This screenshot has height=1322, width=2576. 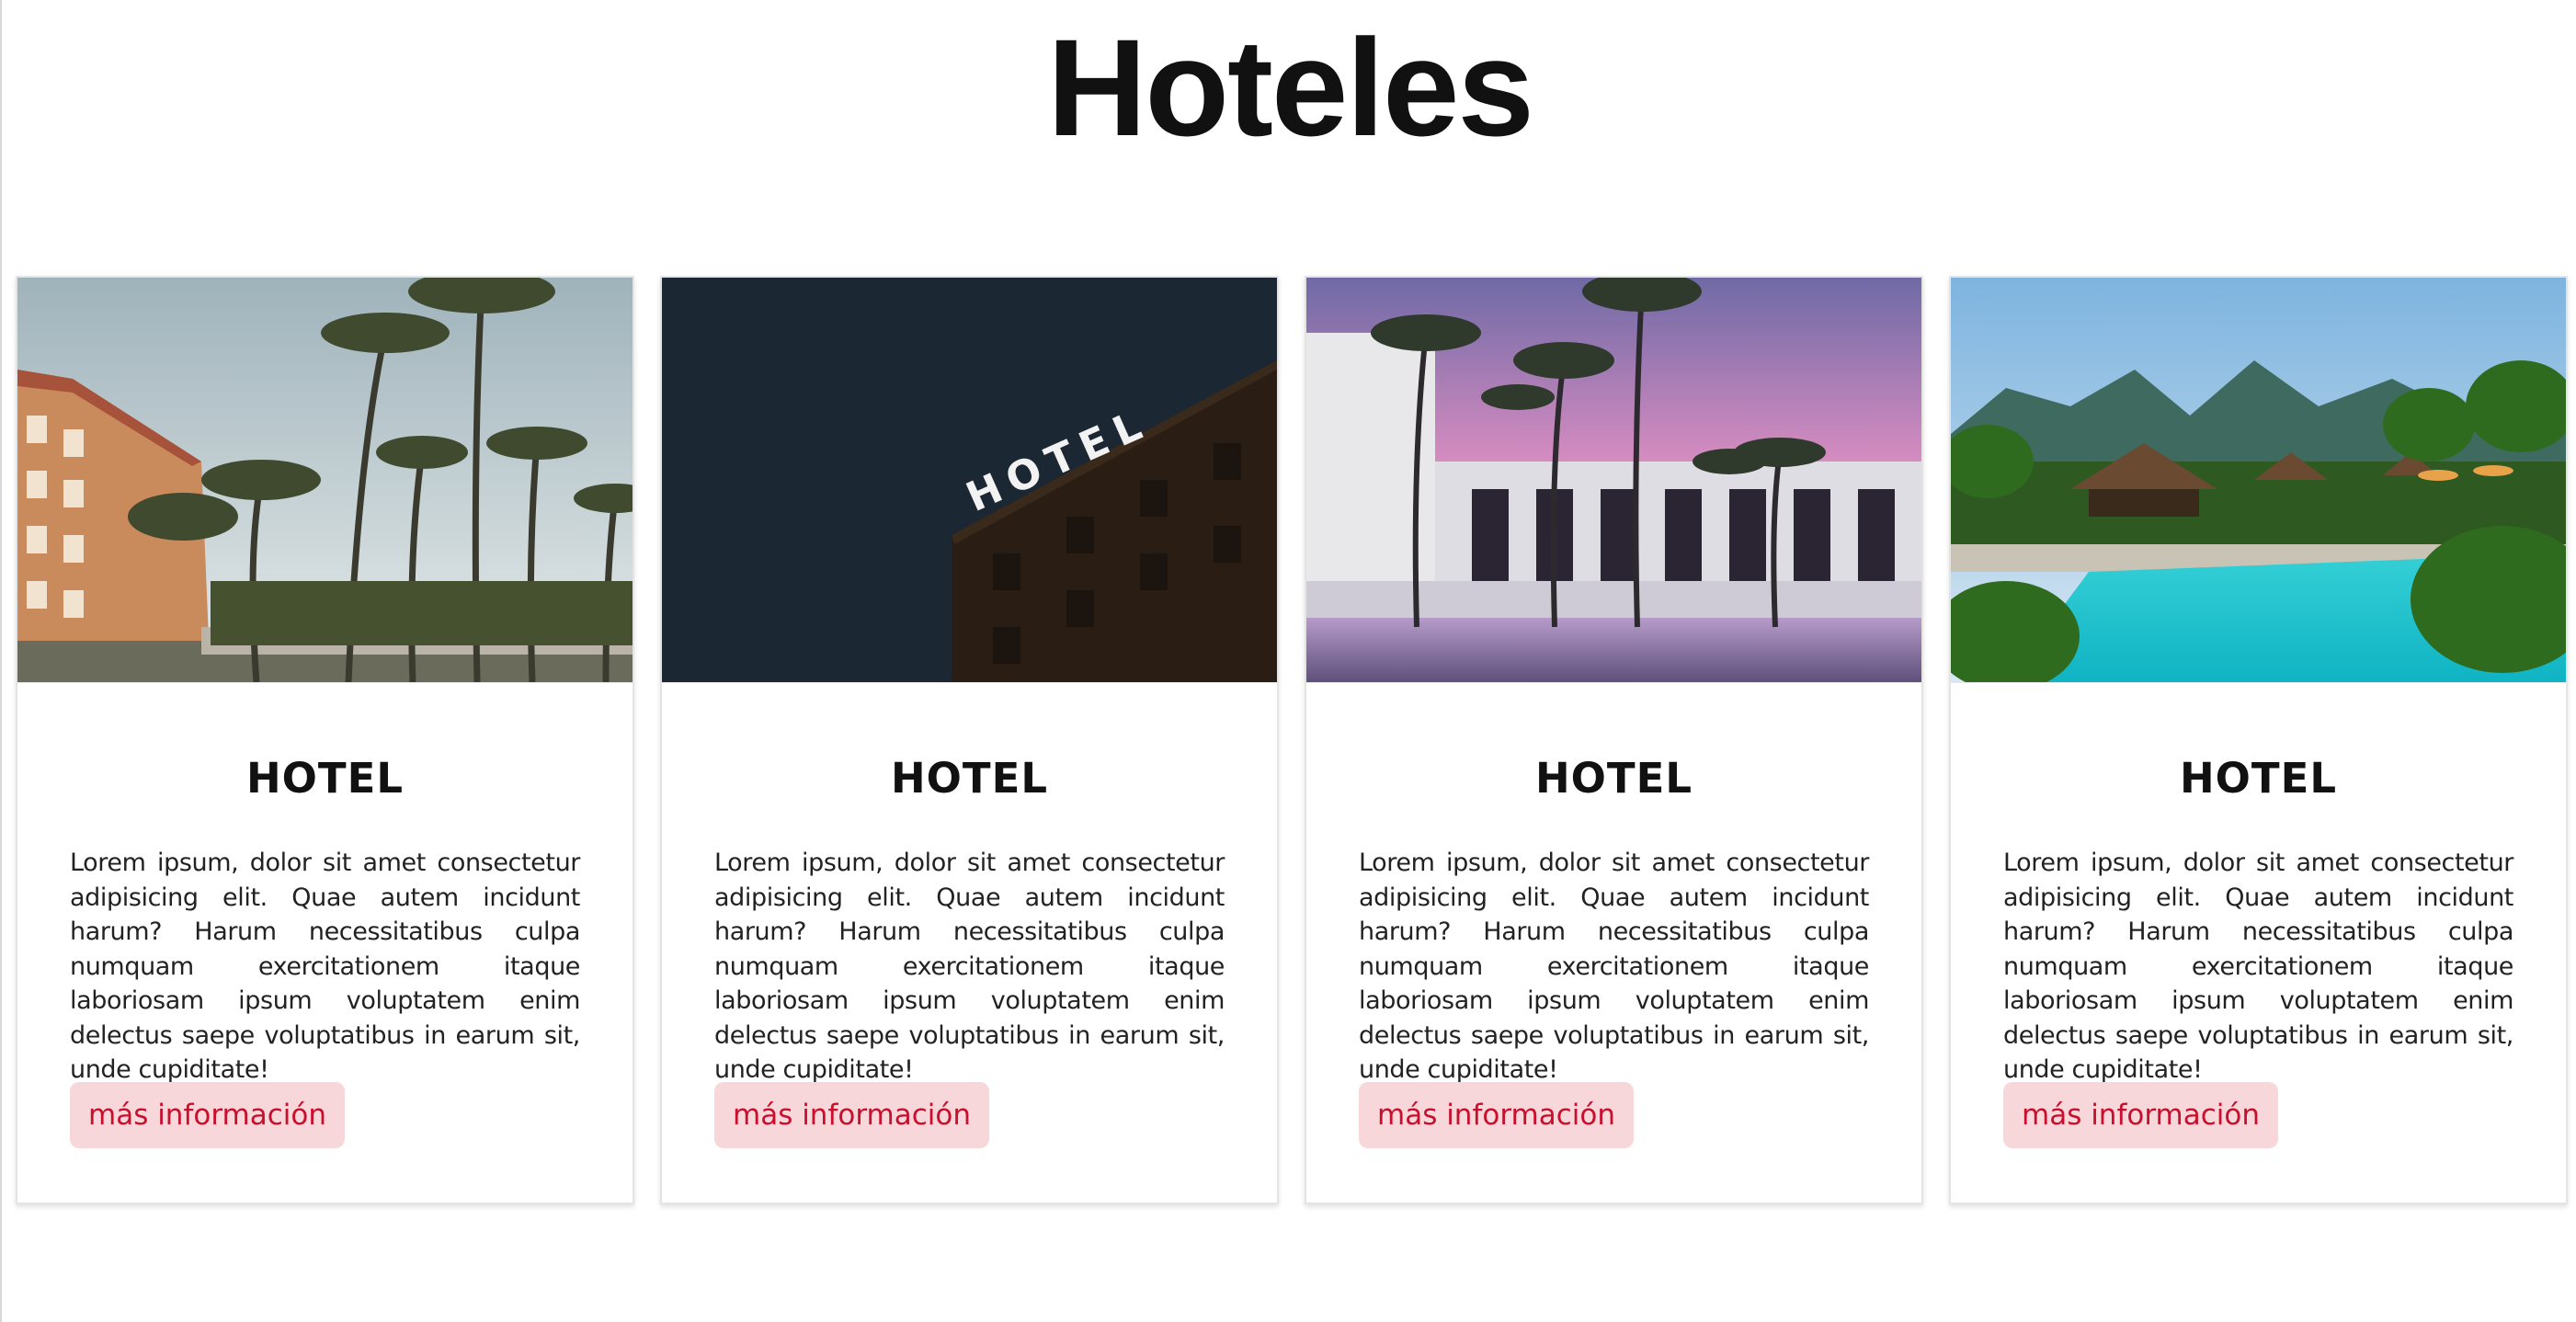 What do you see at coordinates (1290, 87) in the screenshot?
I see `page-title: Hoteles` at bounding box center [1290, 87].